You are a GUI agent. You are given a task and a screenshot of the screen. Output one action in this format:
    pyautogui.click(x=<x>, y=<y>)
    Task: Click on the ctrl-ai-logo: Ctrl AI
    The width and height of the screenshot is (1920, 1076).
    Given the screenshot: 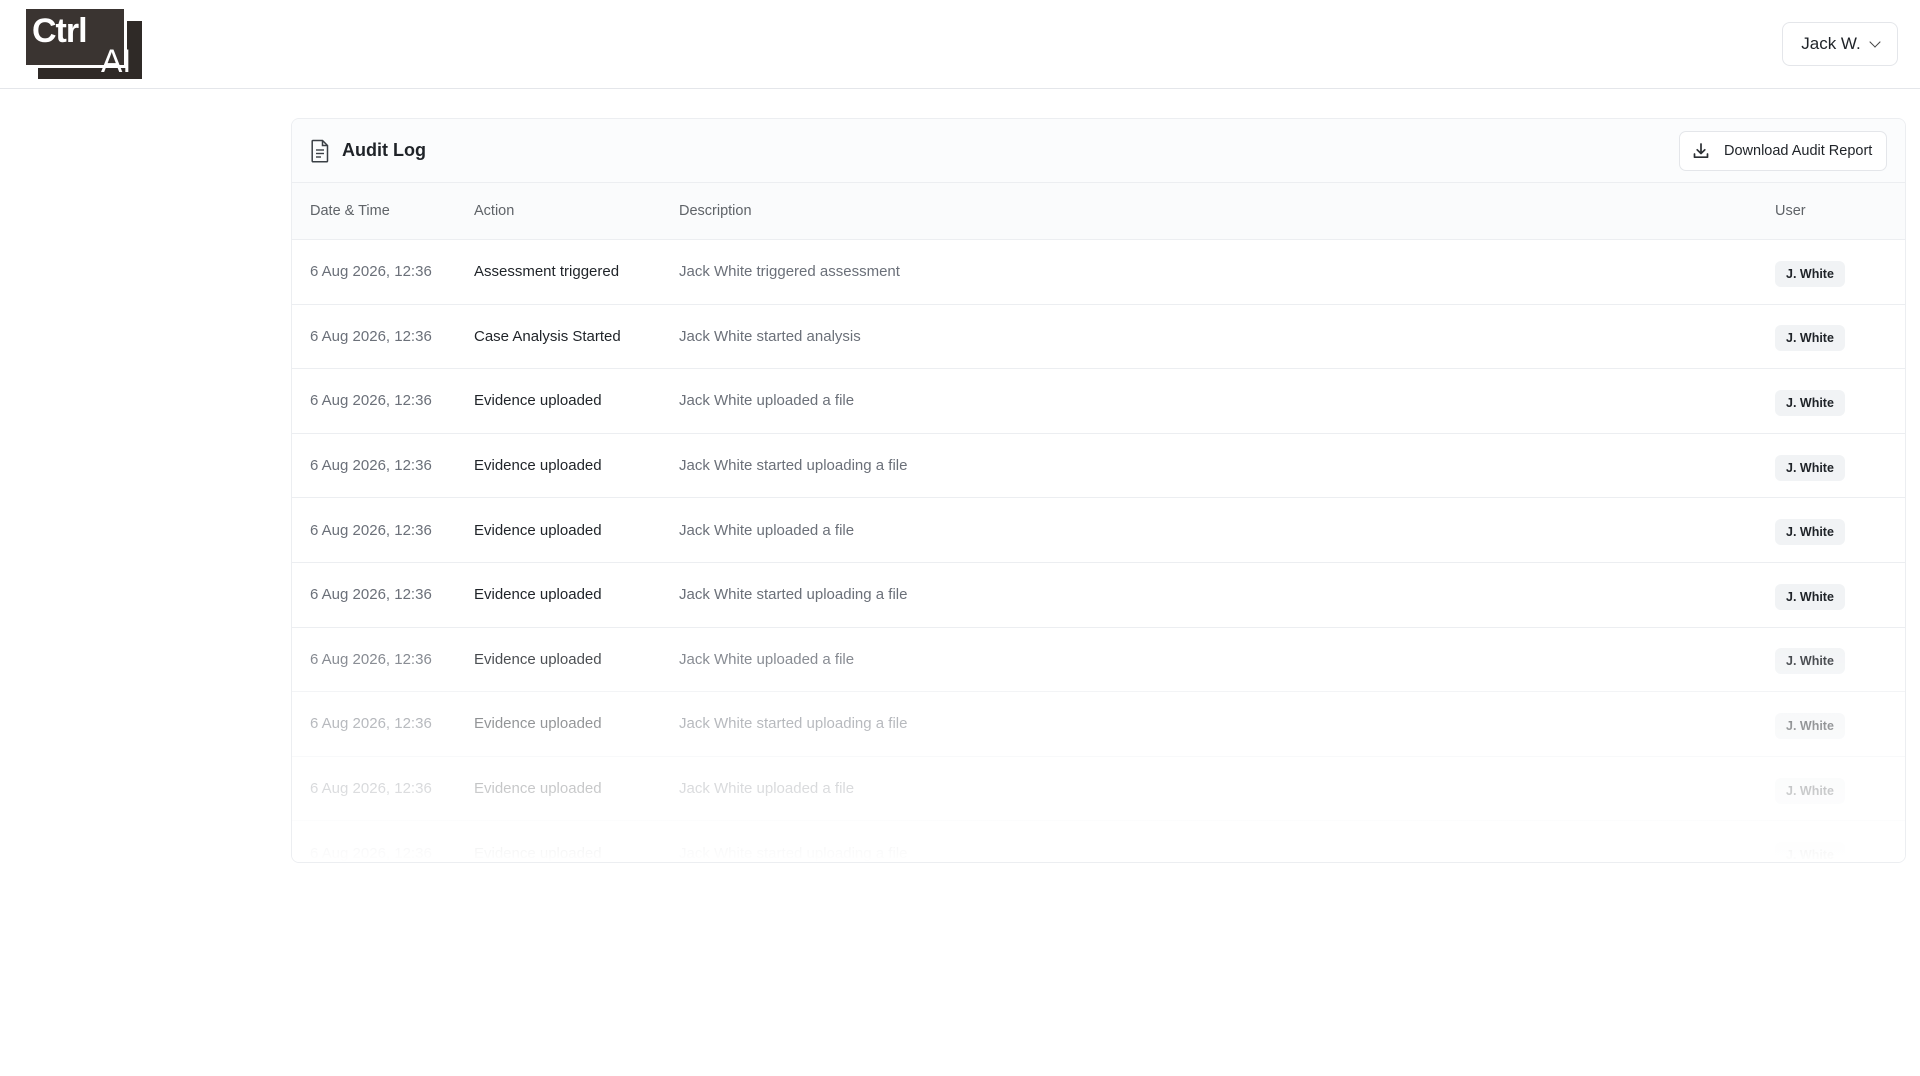 What is the action you would take?
    pyautogui.click(x=85, y=45)
    